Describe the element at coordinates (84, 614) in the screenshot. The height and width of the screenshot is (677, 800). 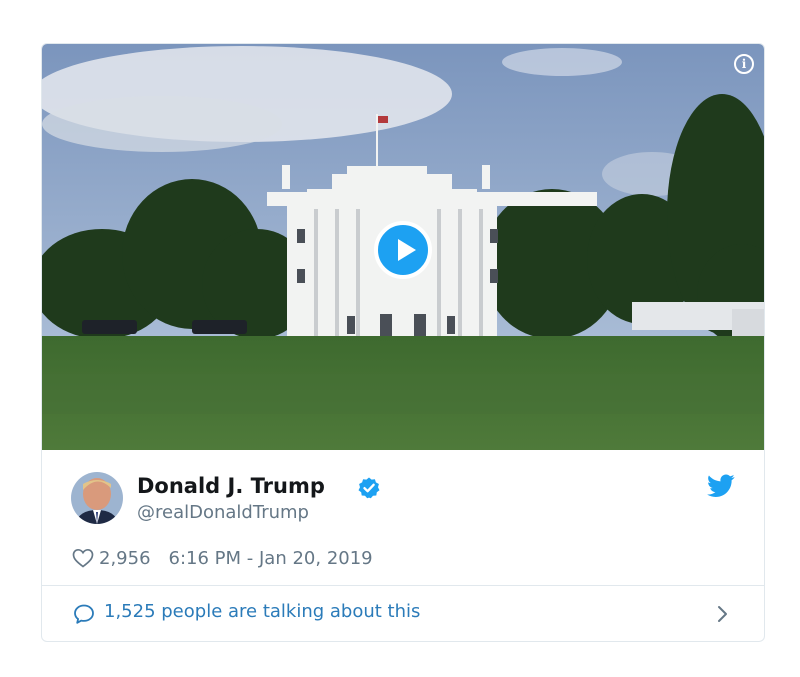
I see `speech-bubble-icon` at that location.